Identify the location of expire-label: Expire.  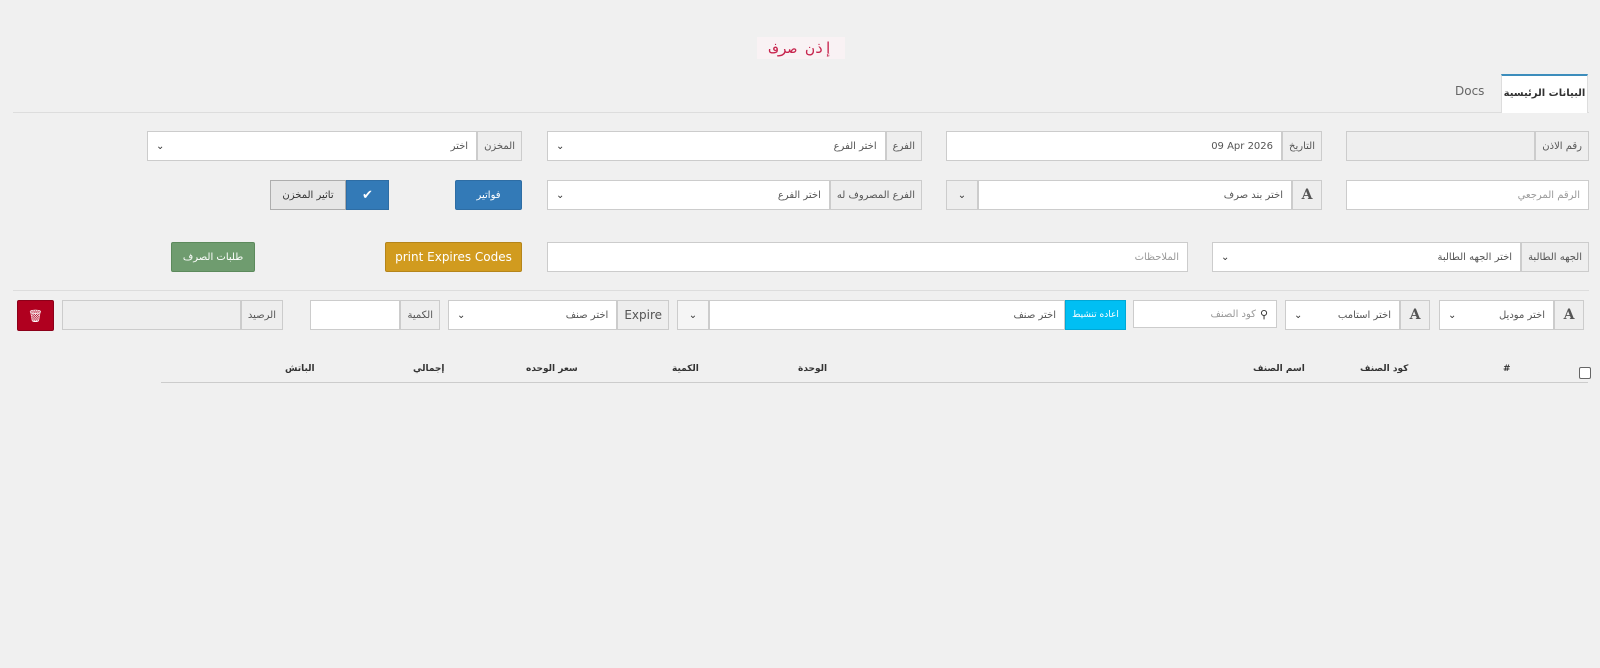
(643, 315).